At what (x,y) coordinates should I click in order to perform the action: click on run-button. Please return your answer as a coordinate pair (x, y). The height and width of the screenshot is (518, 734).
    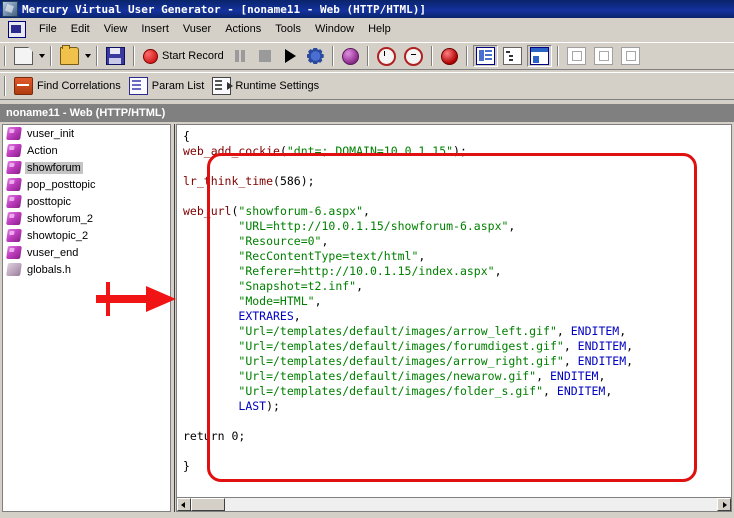
    Looking at the image, I should click on (290, 56).